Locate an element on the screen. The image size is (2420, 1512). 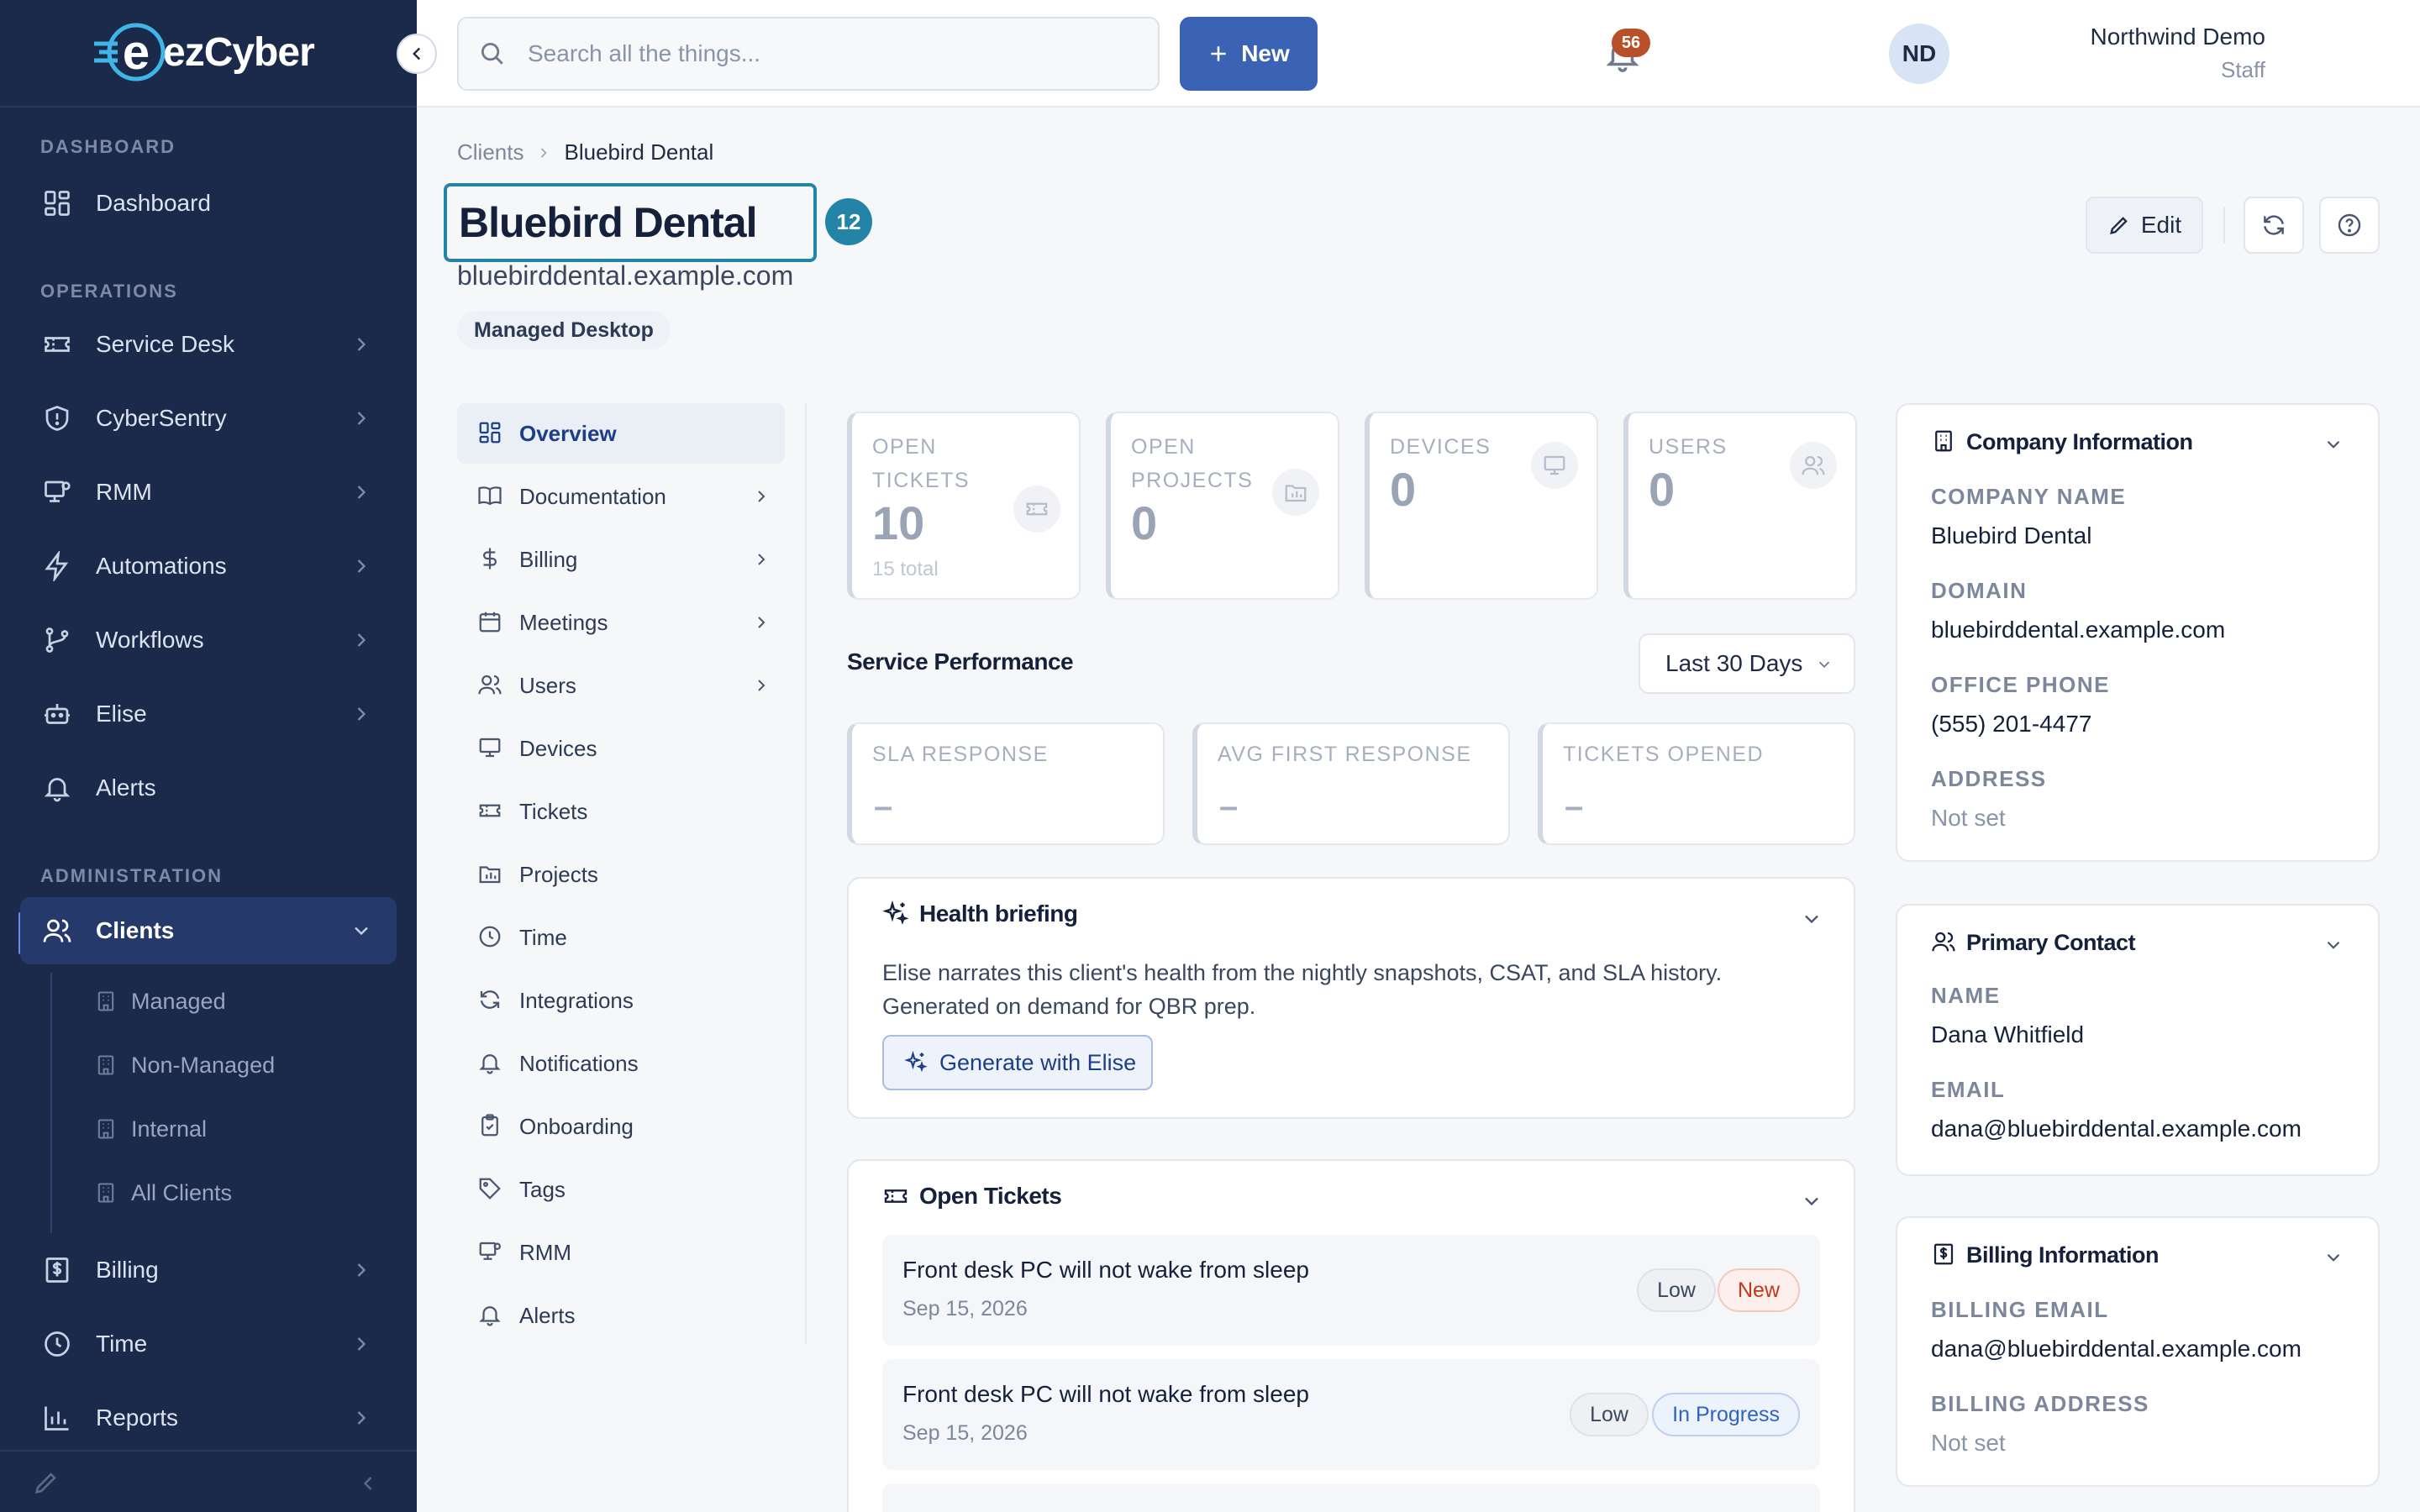
refresh-button is located at coordinates (2274, 225).